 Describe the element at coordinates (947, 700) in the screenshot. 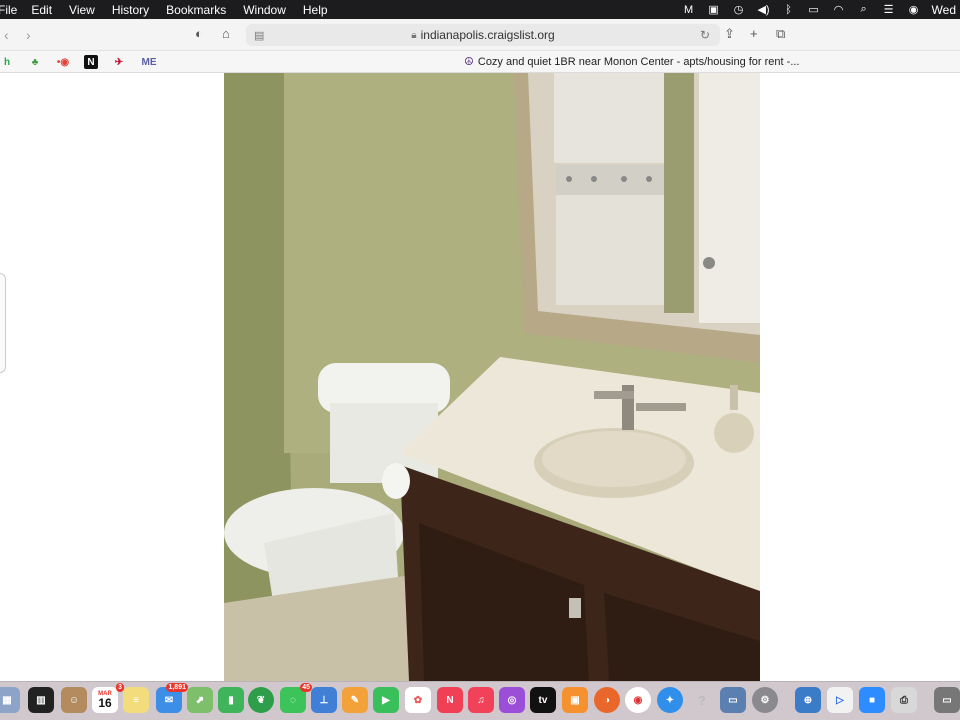

I see `thumbnail-icon: ▭` at that location.